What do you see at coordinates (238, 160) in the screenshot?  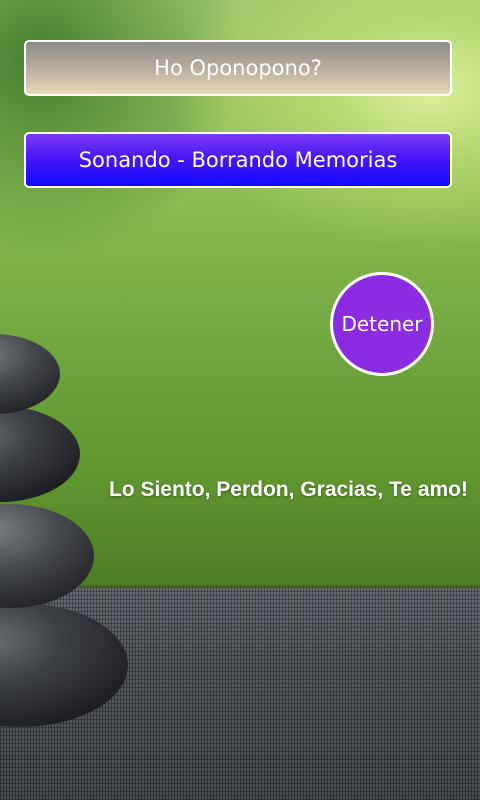 I see `playing-clearing-memories-button: Sonando - Borrando Memorias` at bounding box center [238, 160].